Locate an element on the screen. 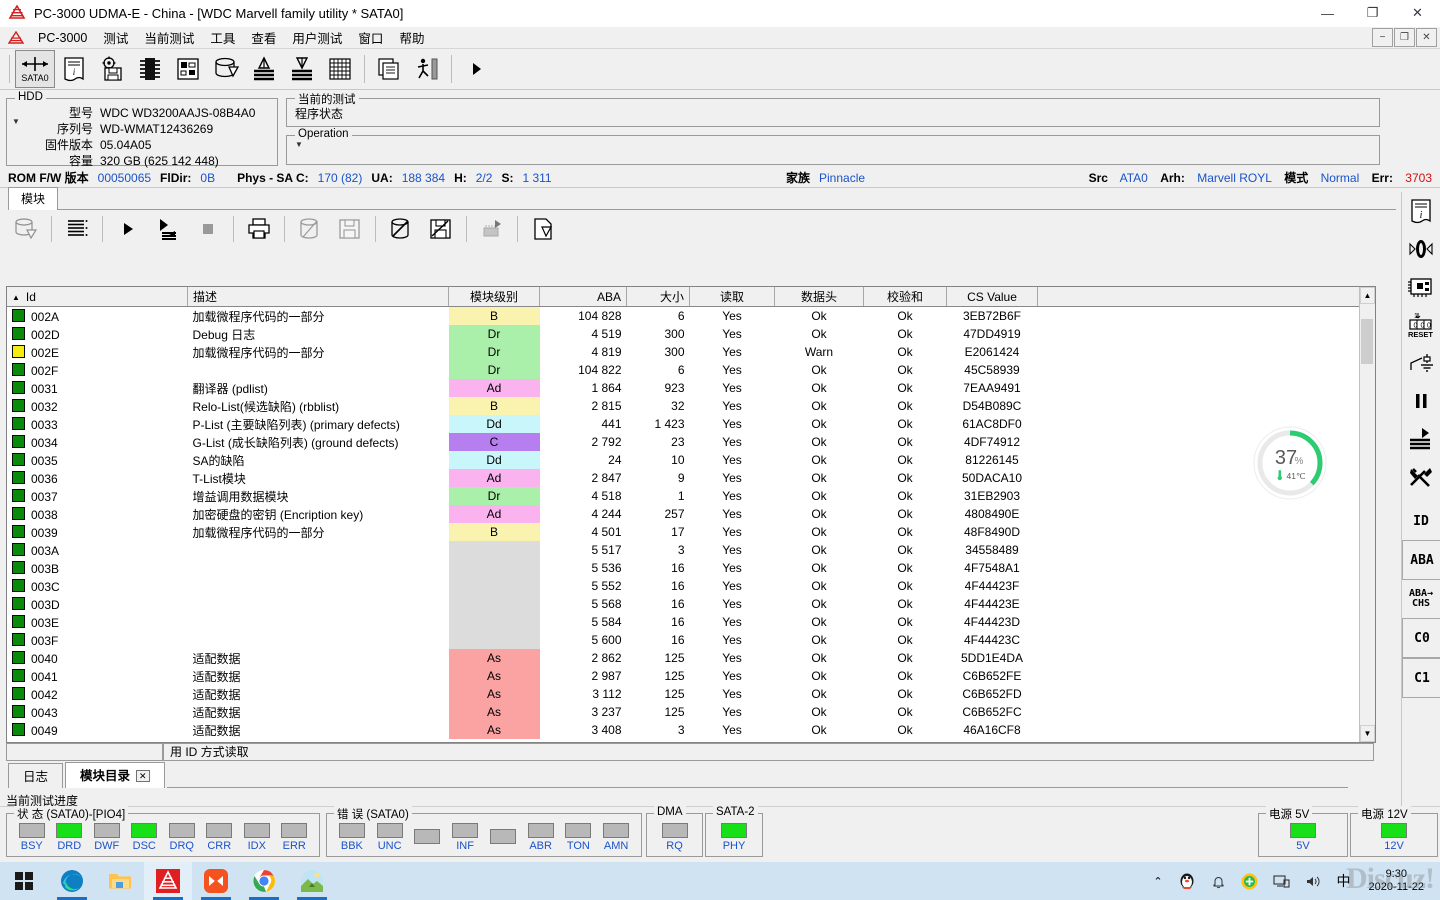  file-explorer is located at coordinates (120, 881).